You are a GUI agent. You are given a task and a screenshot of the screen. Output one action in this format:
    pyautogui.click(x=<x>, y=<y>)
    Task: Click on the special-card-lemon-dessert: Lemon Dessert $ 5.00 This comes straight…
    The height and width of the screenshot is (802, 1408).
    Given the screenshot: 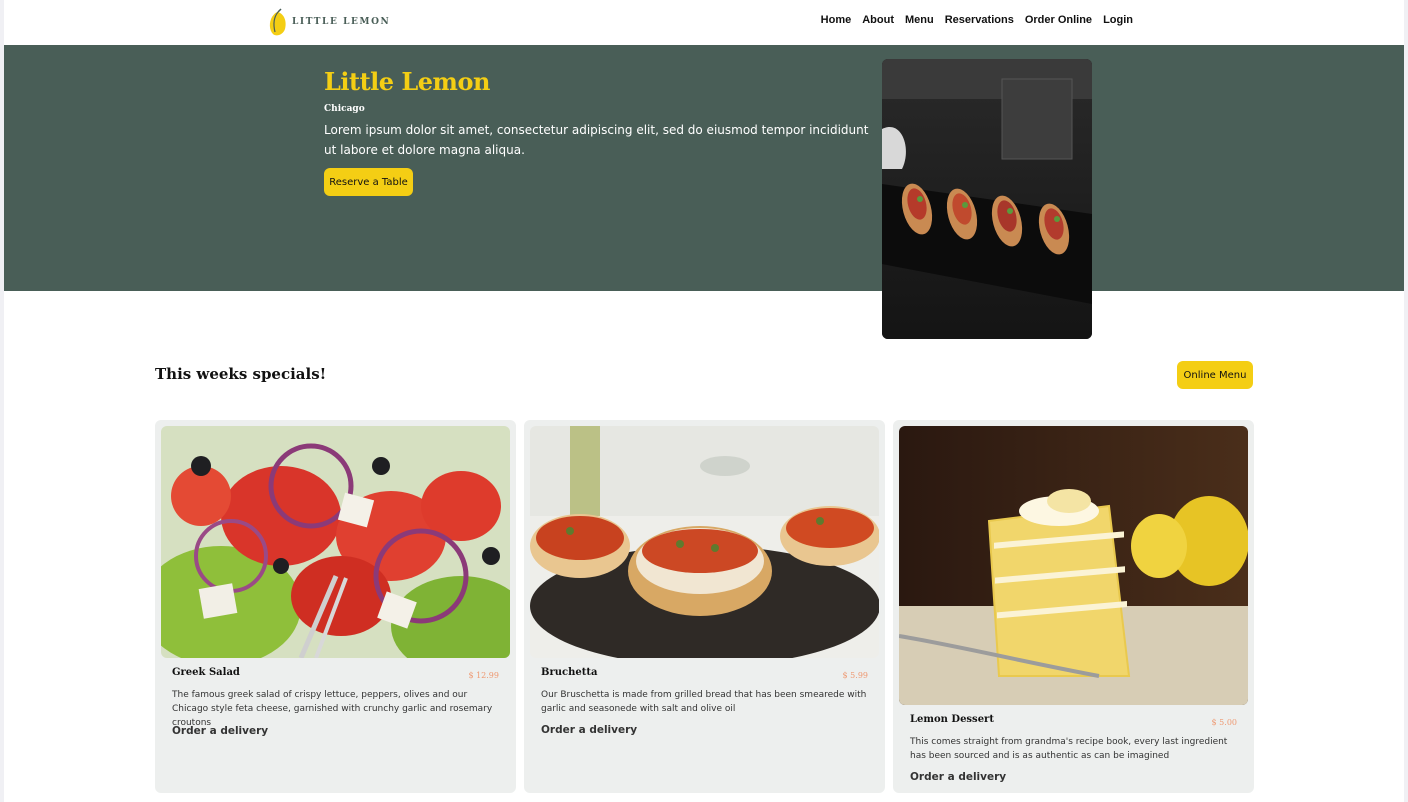 What is the action you would take?
    pyautogui.click(x=1073, y=606)
    